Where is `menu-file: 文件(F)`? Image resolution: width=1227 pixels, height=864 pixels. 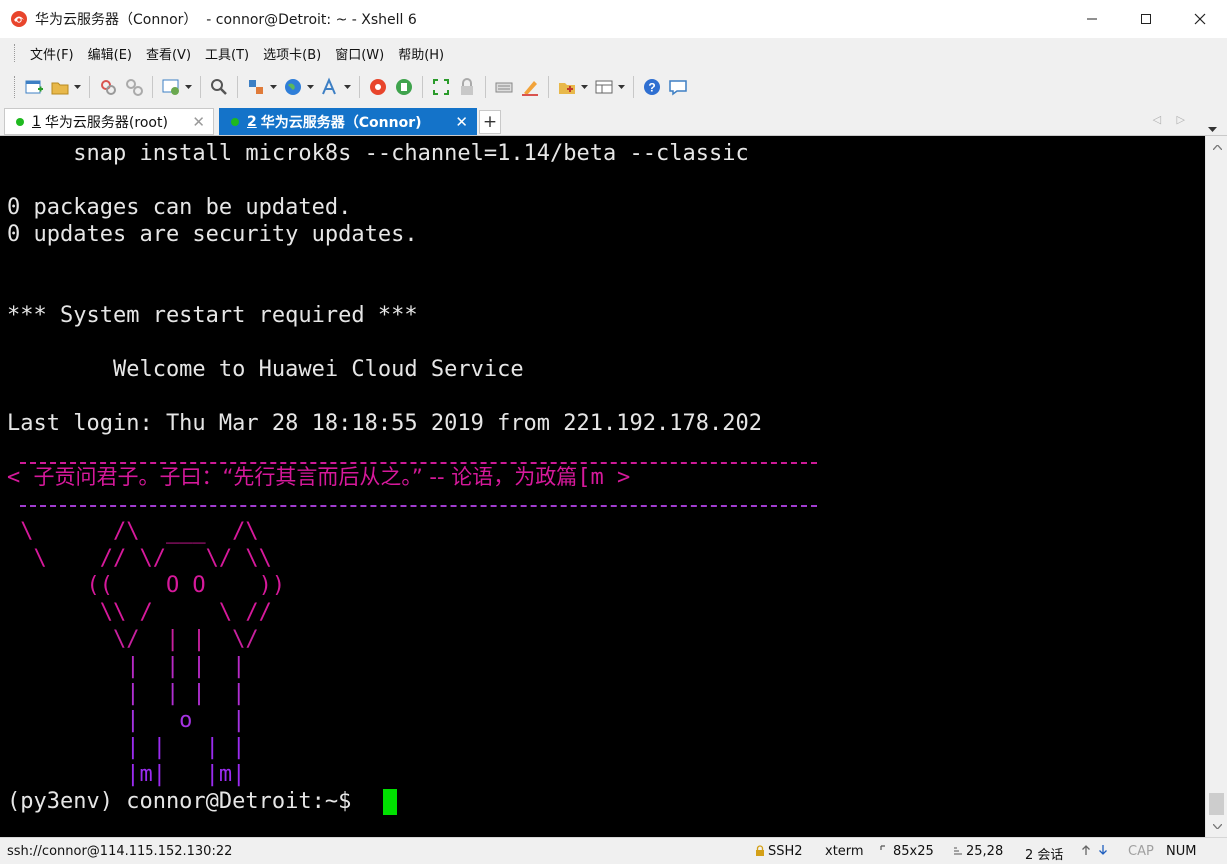 menu-file: 文件(F) is located at coordinates (52, 53).